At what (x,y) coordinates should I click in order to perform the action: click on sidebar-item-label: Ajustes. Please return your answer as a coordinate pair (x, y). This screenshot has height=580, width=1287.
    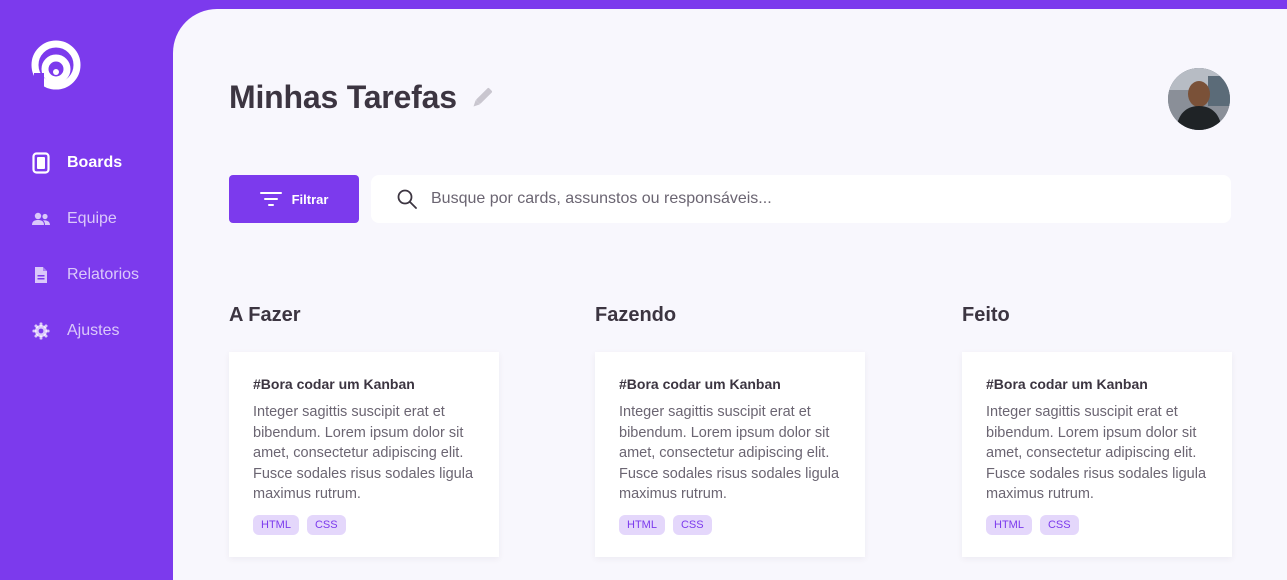
    Looking at the image, I should click on (93, 330).